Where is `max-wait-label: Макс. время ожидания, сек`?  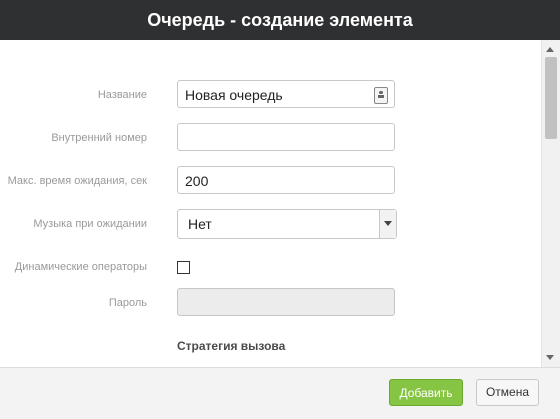
max-wait-label: Макс. время ожидания, сек is located at coordinates (77, 181).